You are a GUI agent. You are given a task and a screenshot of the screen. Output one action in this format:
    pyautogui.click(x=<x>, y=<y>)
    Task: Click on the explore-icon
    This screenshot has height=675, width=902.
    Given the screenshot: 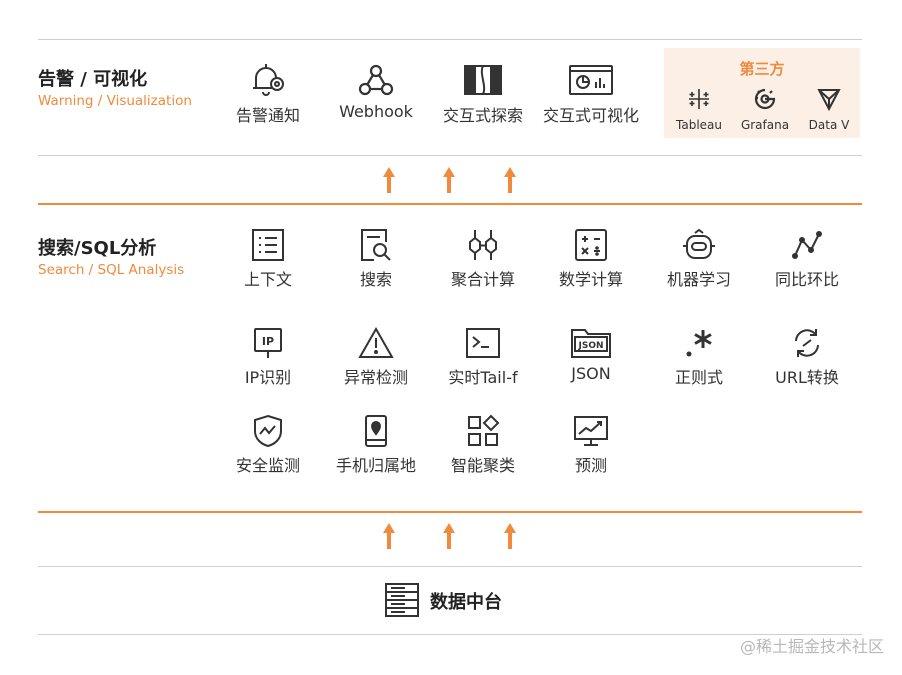 What is the action you would take?
    pyautogui.click(x=483, y=80)
    